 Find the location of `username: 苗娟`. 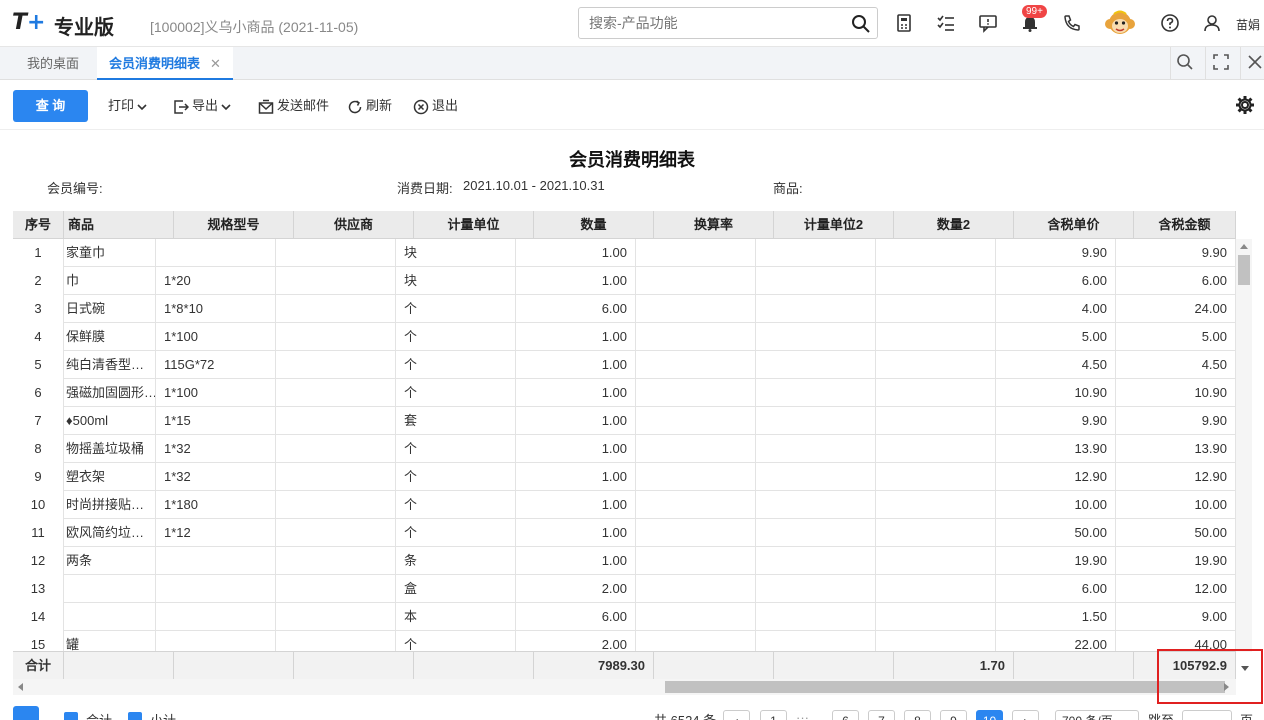

username: 苗娟 is located at coordinates (1248, 24).